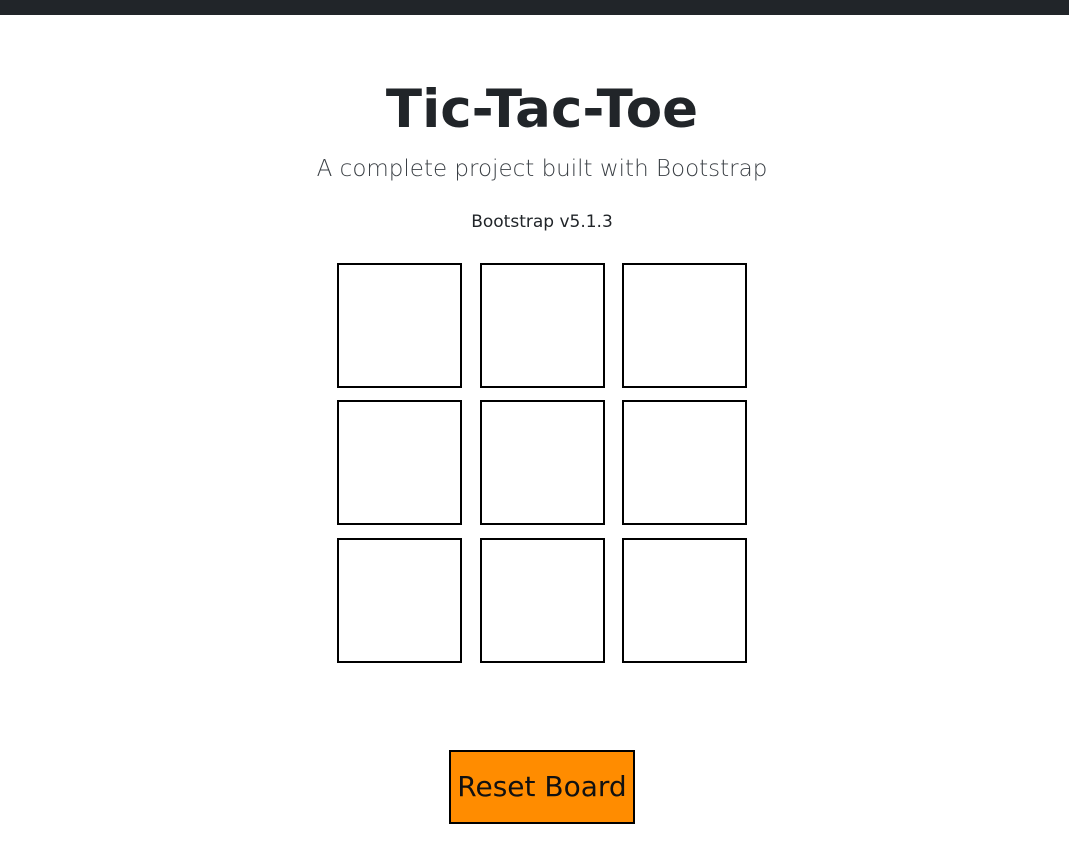 The image size is (1069, 860). Describe the element at coordinates (542, 109) in the screenshot. I see `page-title: Tic-Tac-Toe` at that location.